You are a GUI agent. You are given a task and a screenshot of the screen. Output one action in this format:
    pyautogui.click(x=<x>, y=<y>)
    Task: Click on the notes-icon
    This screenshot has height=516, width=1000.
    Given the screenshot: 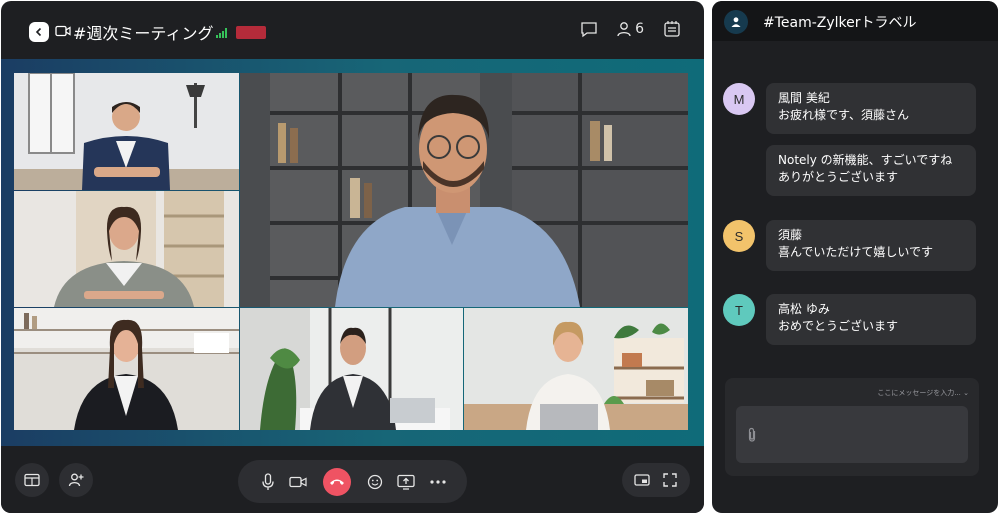 What is the action you would take?
    pyautogui.click(x=672, y=29)
    